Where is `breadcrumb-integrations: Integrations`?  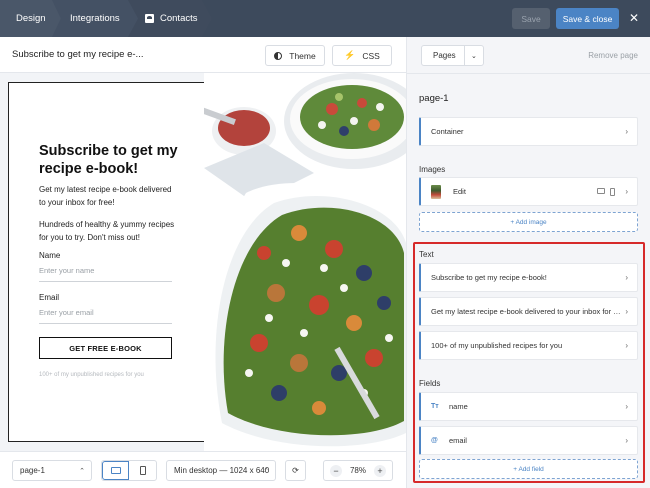 breadcrumb-integrations: Integrations is located at coordinates (96, 18).